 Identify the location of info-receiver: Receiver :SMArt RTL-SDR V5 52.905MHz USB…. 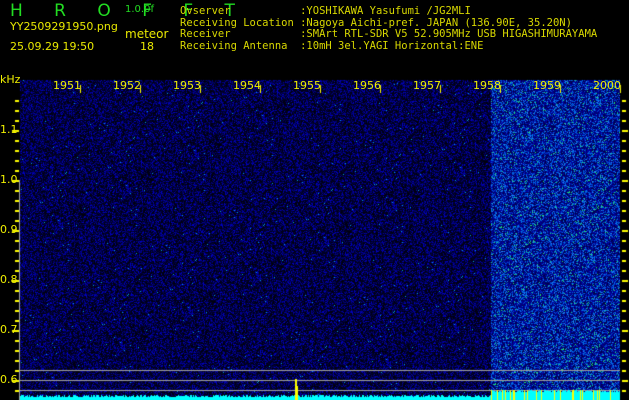
(389, 34).